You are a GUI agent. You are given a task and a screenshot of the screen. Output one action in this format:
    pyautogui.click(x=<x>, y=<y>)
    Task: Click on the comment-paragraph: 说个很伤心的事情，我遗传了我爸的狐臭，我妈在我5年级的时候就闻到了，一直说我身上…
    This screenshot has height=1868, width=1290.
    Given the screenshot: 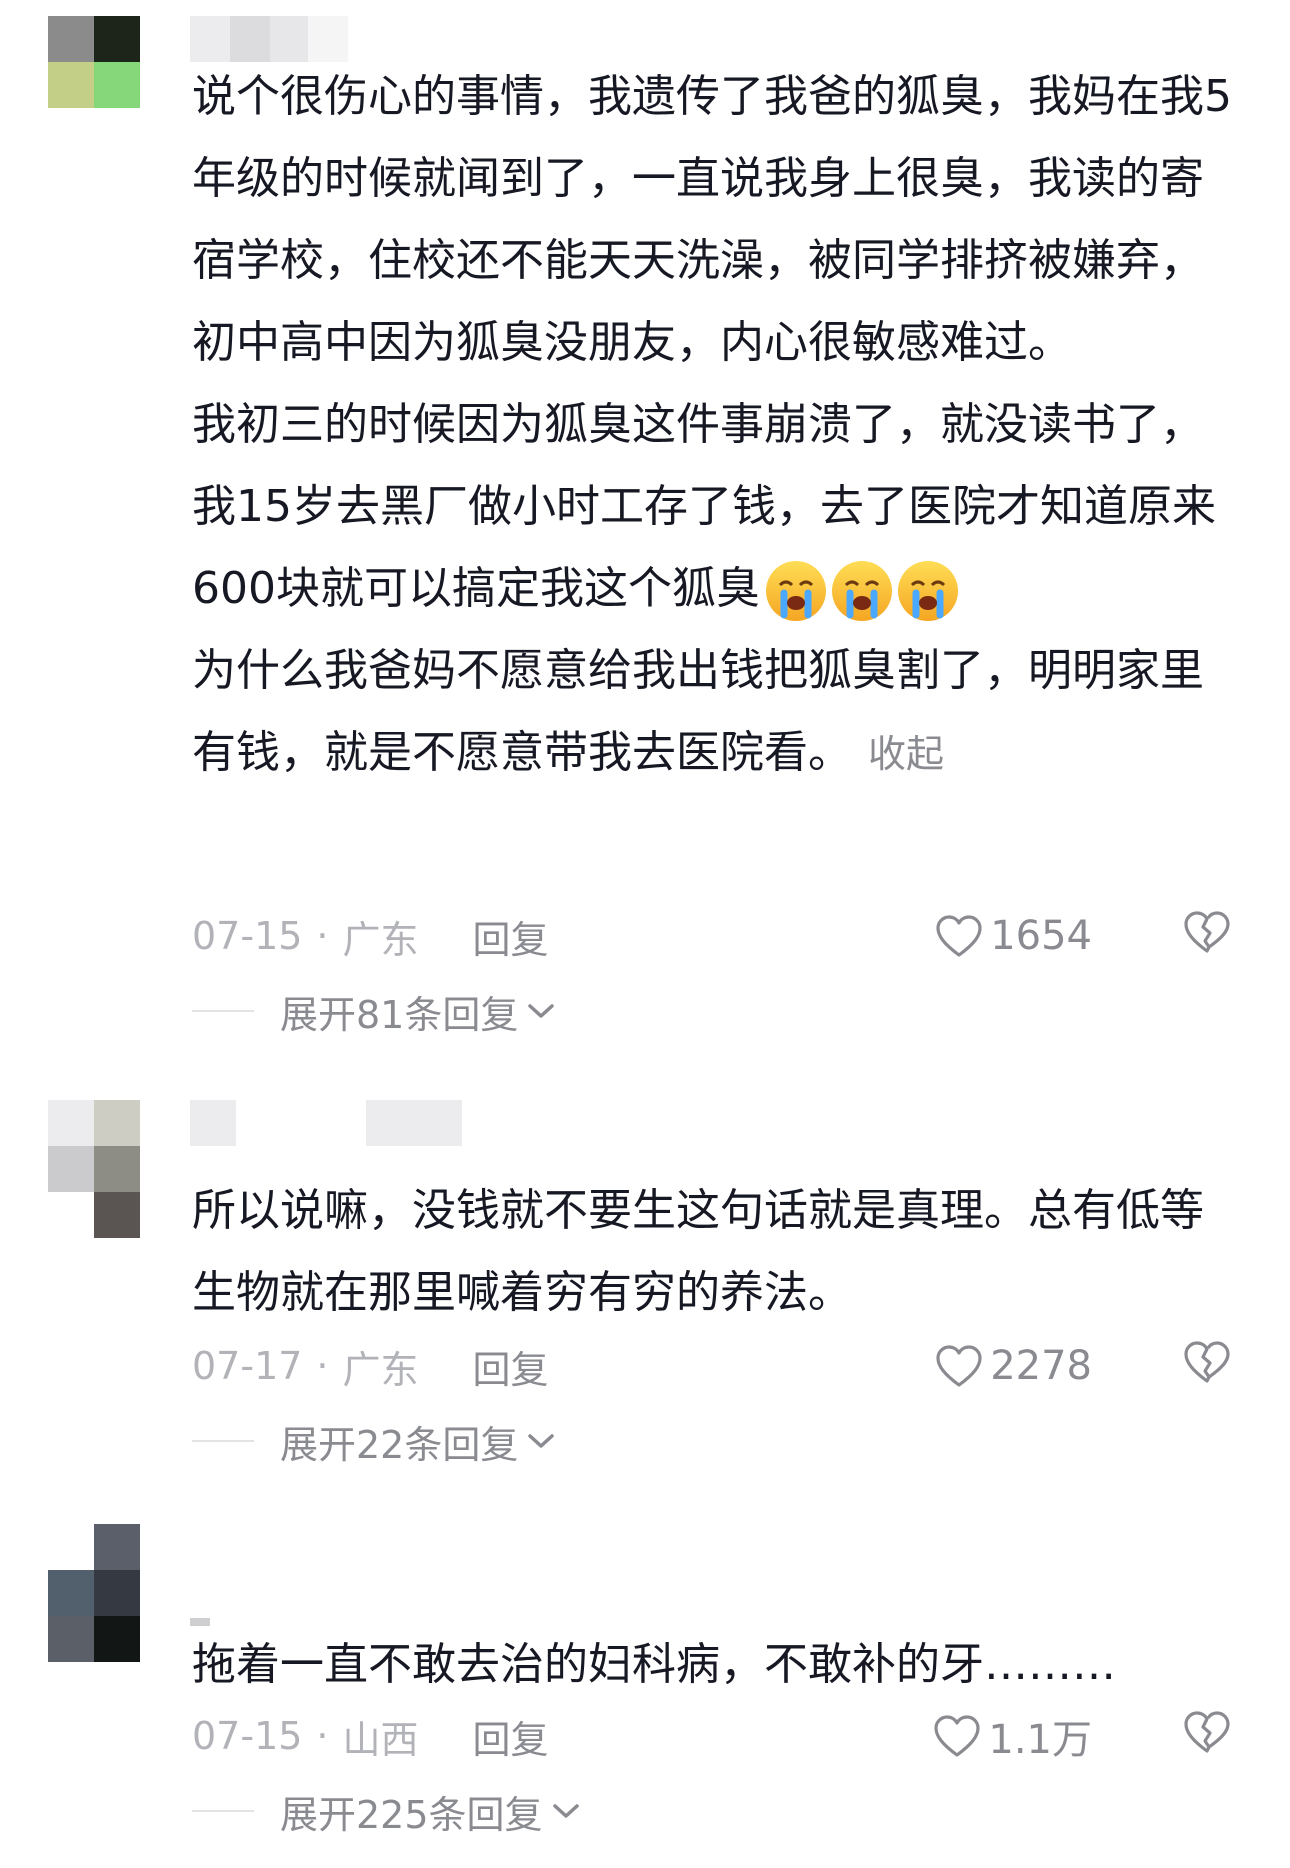 What is the action you would take?
    pyautogui.click(x=712, y=219)
    